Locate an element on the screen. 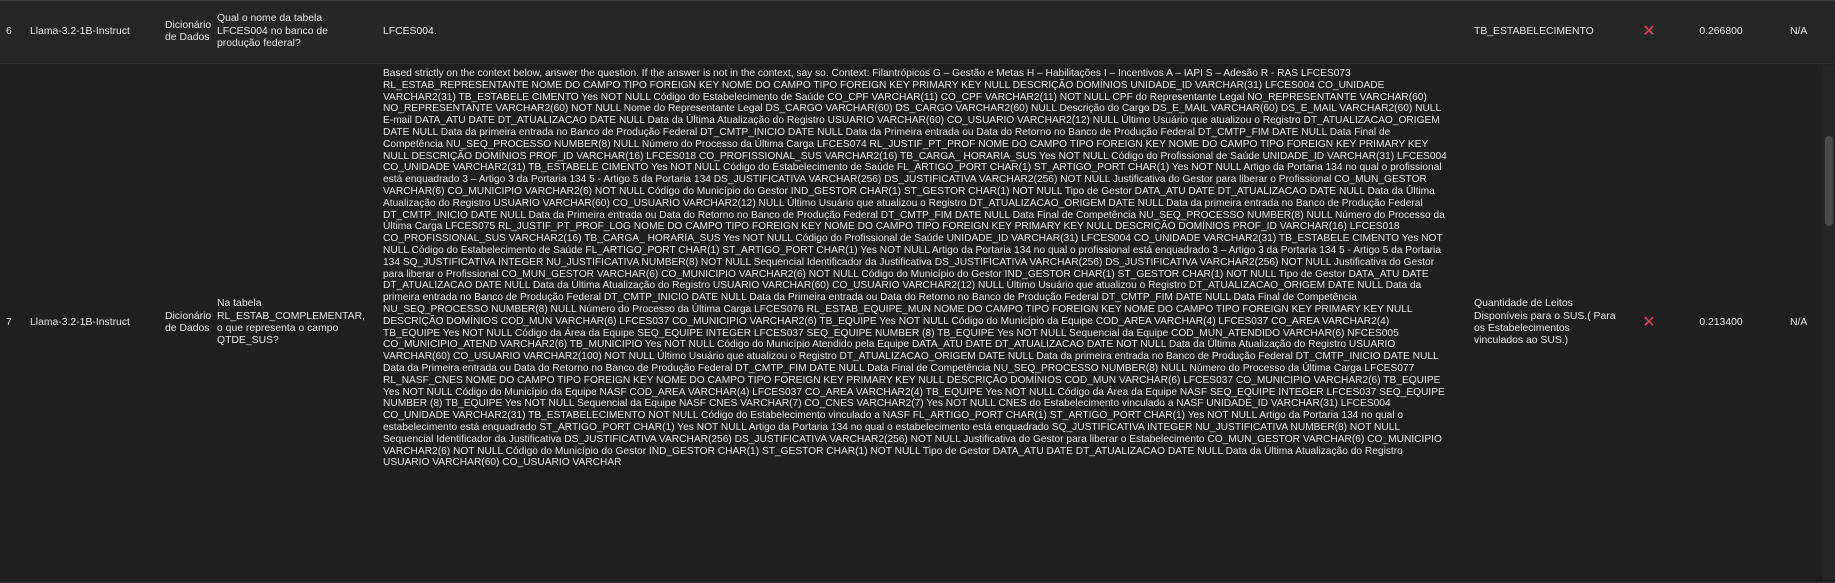 The height and width of the screenshot is (583, 1835). row-index: 6 is located at coordinates (9, 31).